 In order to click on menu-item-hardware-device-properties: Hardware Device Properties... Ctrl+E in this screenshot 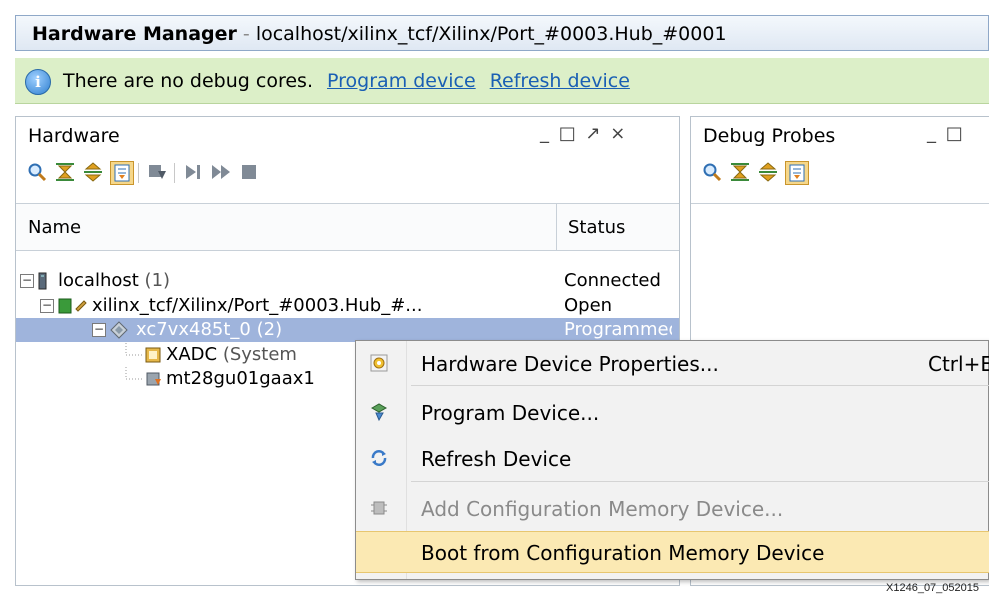, I will do `click(672, 363)`.